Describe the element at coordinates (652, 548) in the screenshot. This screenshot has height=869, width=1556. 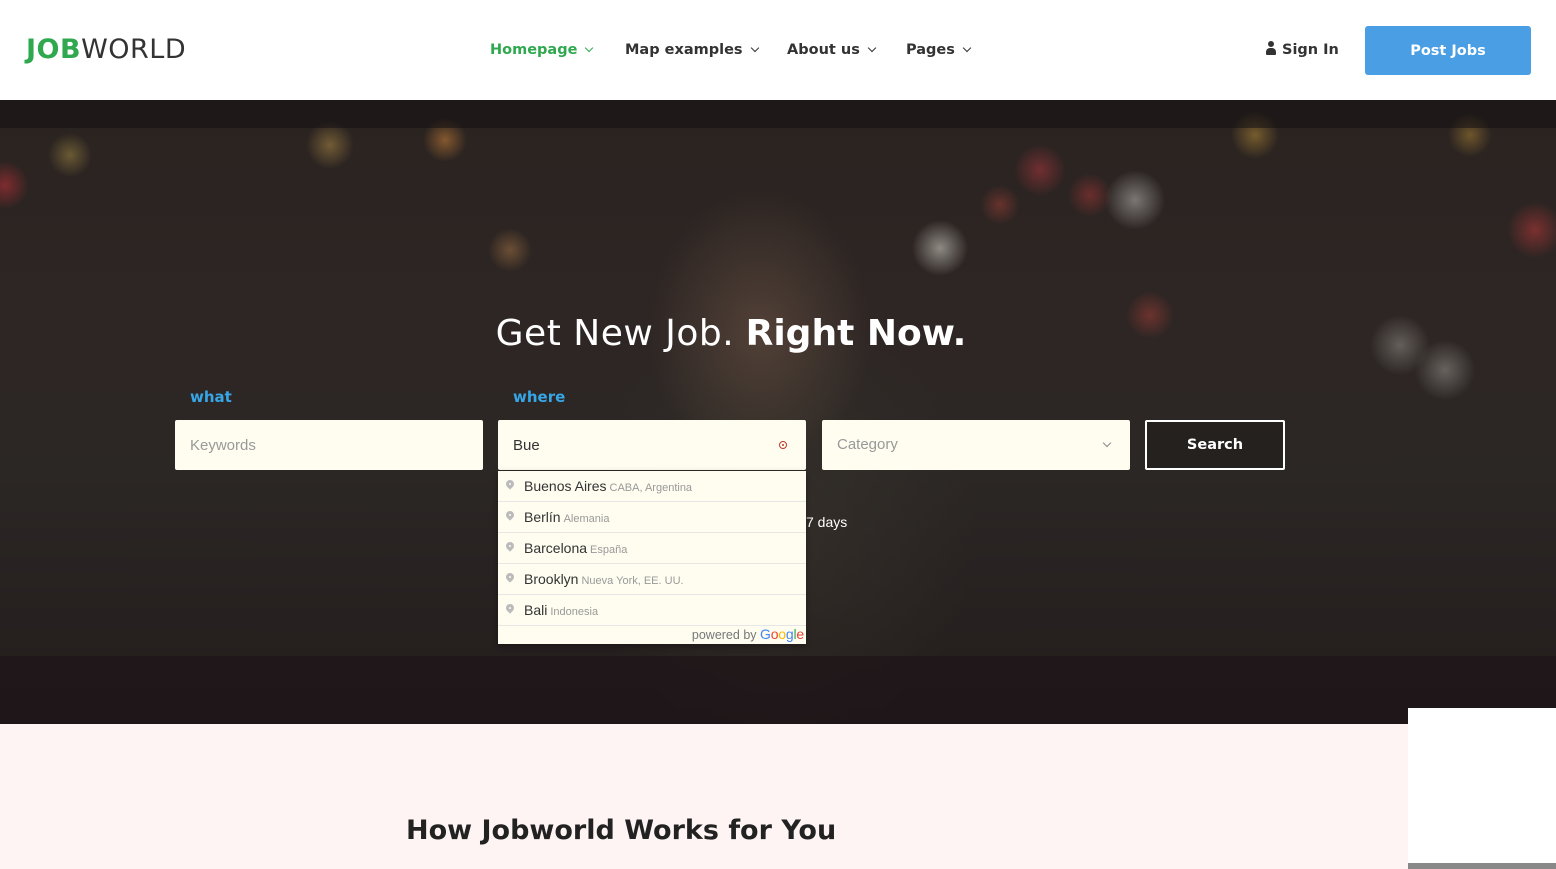
I see `autocomplete-item: Barcelona España` at that location.